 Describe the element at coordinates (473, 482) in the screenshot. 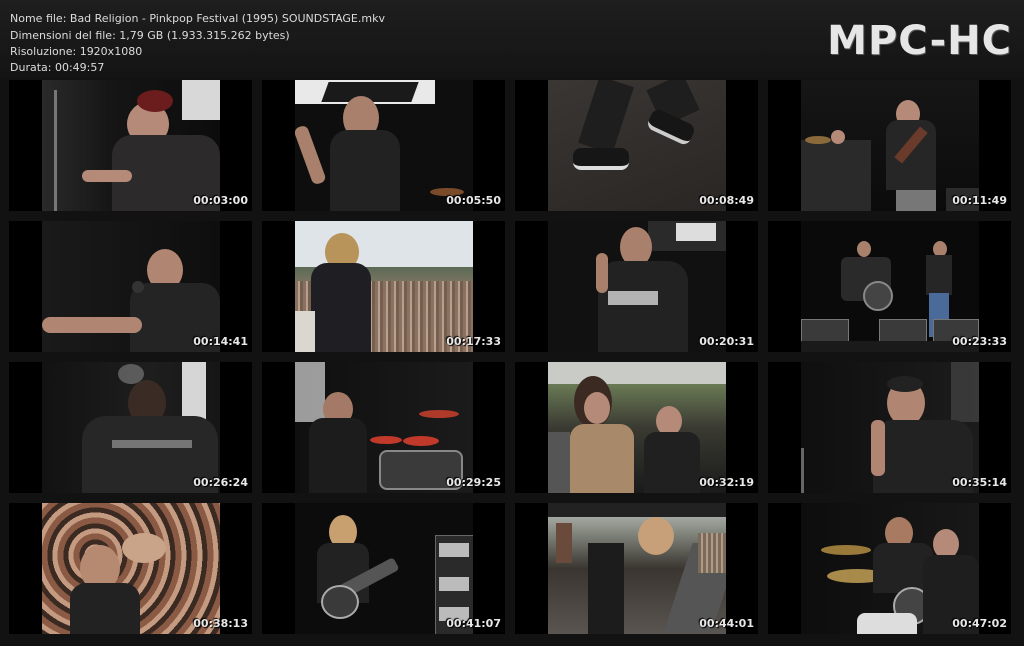

I see `timestamp: 00:29:25` at that location.